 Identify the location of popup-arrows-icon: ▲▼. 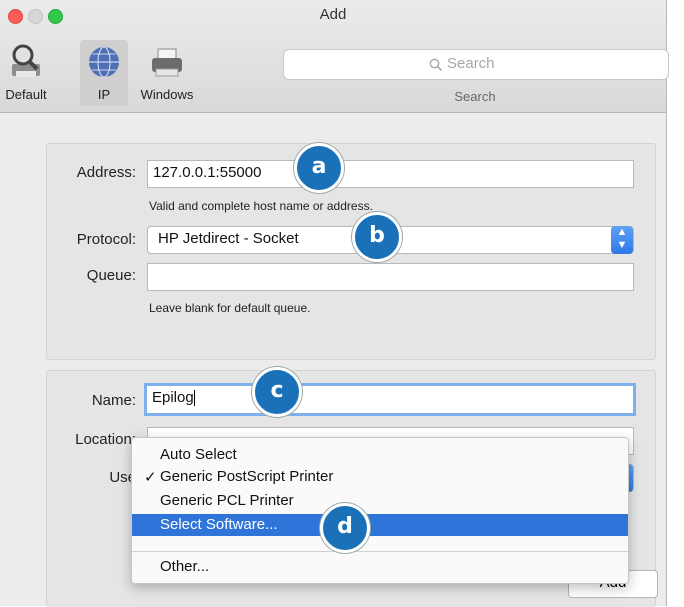
(622, 240).